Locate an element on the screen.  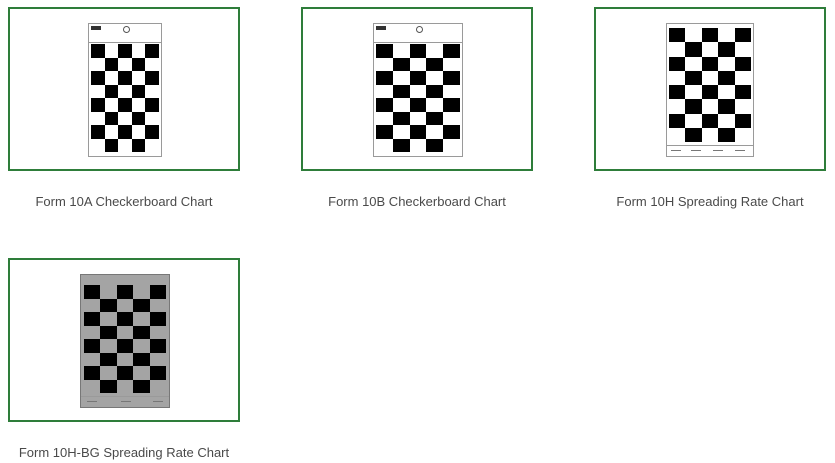
chart-card-form-10h-bg is located at coordinates (124, 340).